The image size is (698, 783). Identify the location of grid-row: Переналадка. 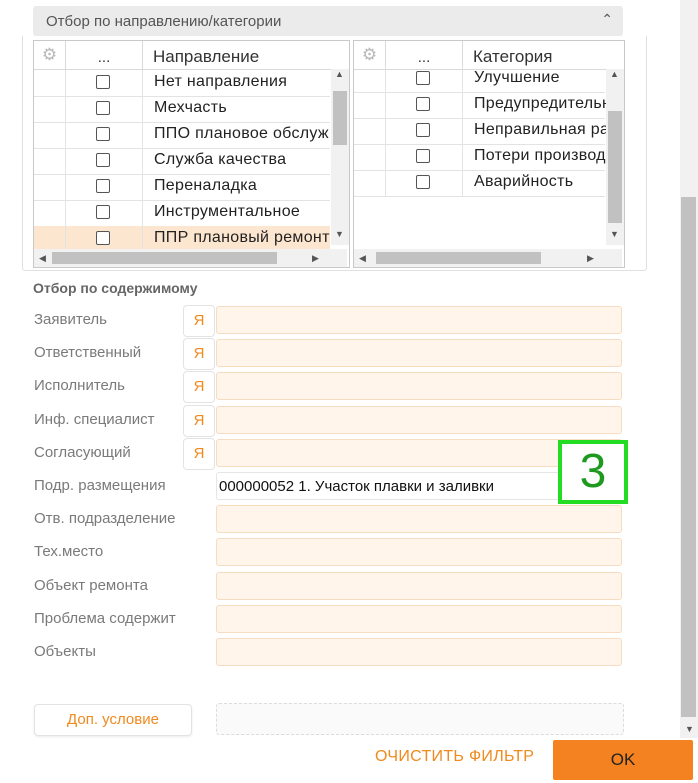
(182, 187).